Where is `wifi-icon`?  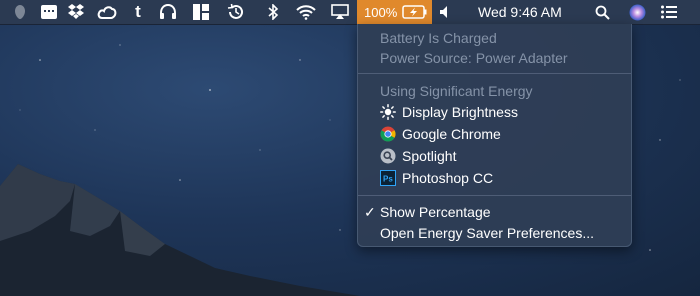 wifi-icon is located at coordinates (306, 12).